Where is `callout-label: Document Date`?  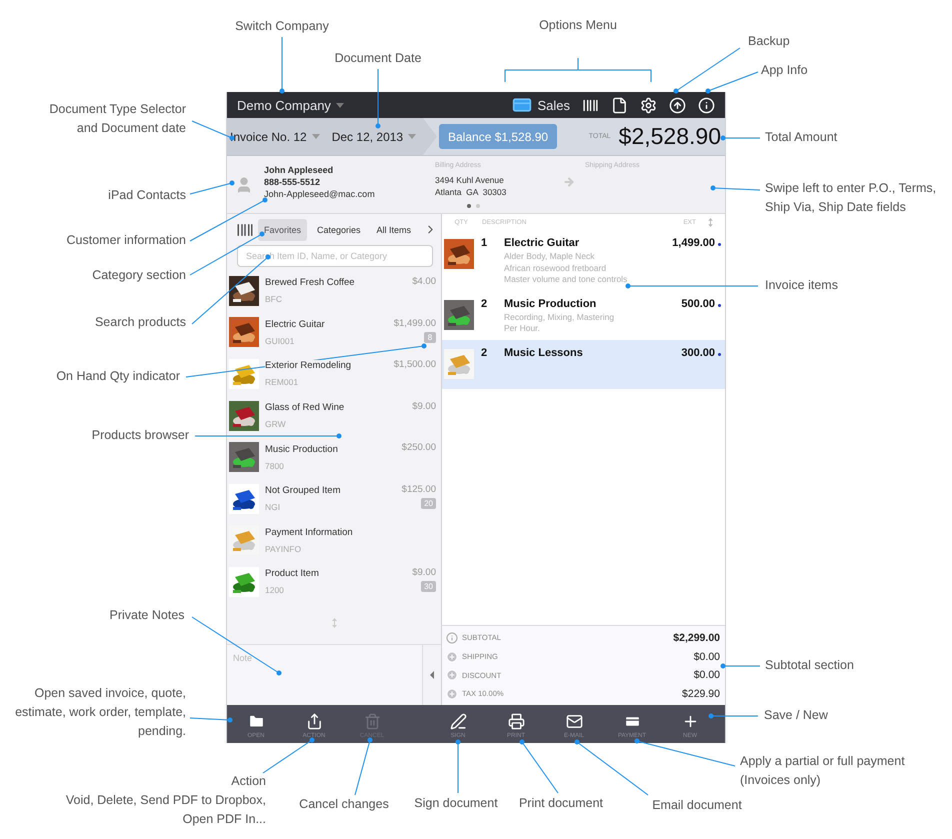 callout-label: Document Date is located at coordinates (378, 58).